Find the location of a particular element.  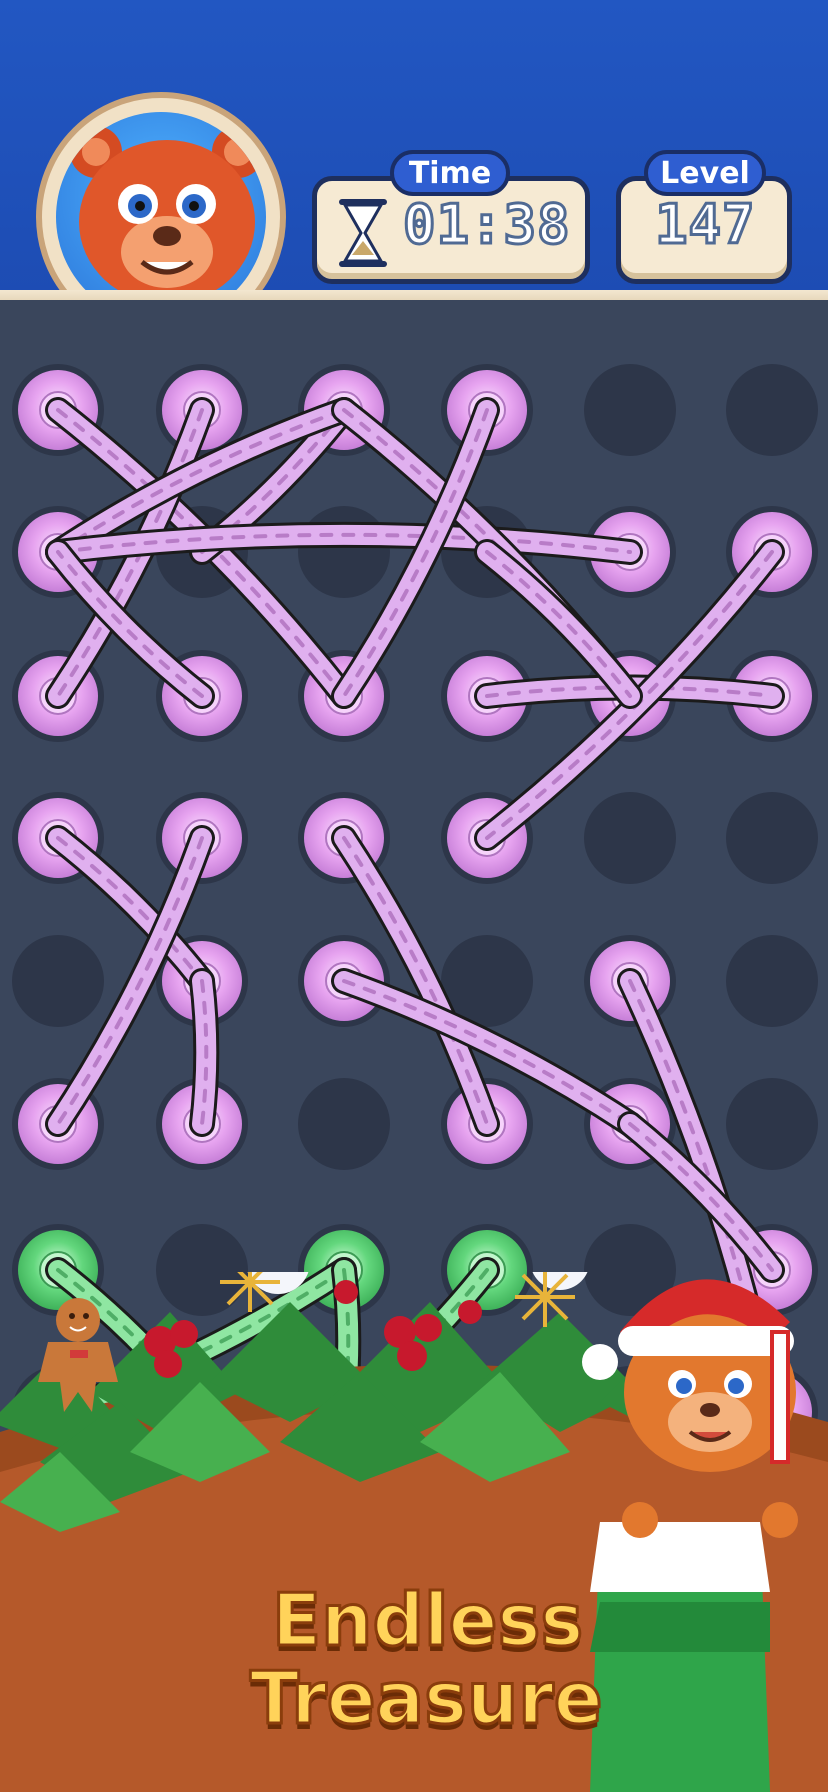

banner-title-line2: Treasure is located at coordinates (427, 1698).